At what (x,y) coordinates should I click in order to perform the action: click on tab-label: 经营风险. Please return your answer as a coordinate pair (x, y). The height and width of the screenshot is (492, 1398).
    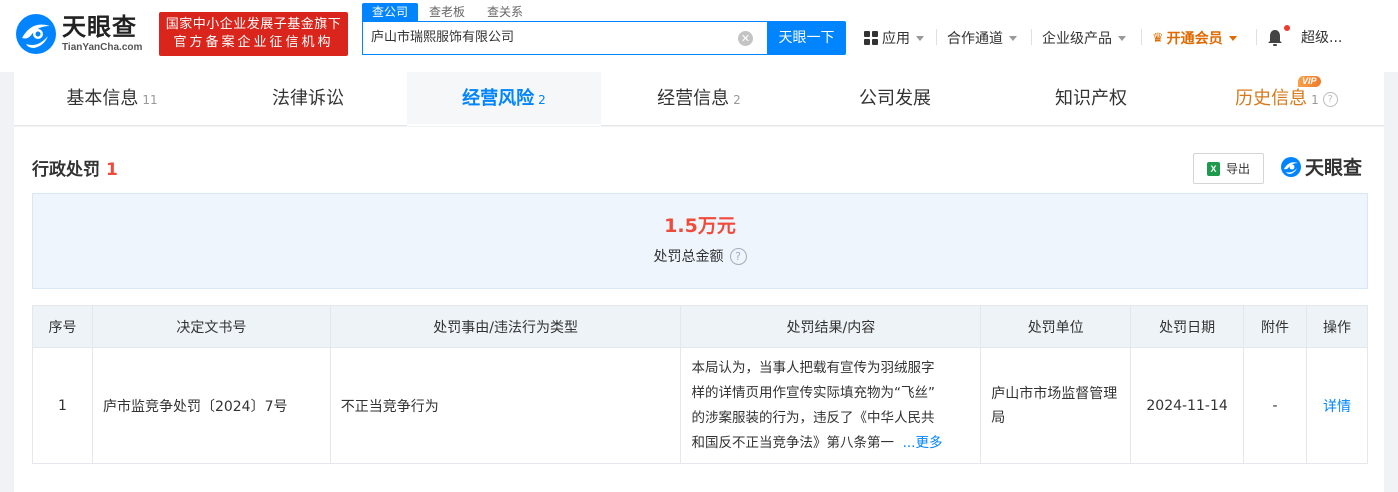
    Looking at the image, I should click on (498, 98).